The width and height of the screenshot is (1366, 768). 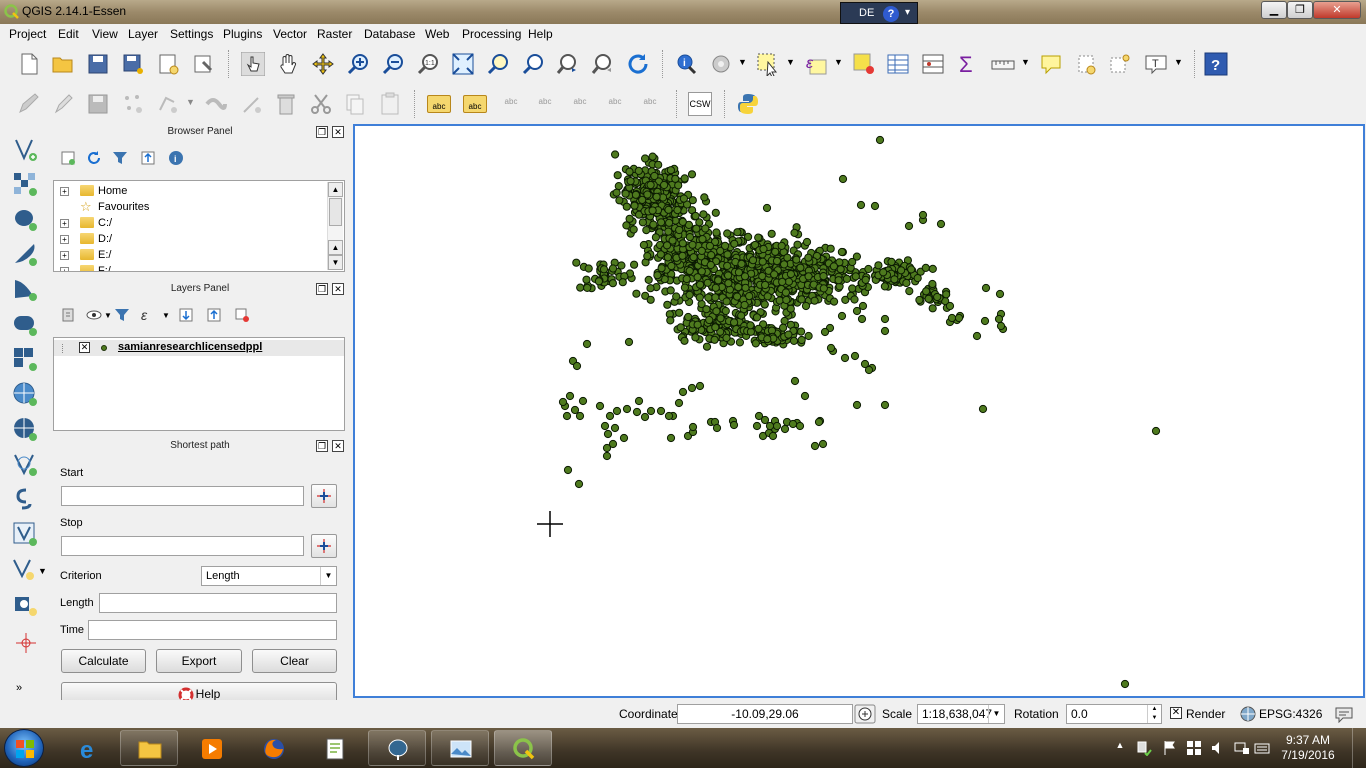 I want to click on layers-tree: ✕ samianresearchlicensedppl, so click(x=199, y=384).